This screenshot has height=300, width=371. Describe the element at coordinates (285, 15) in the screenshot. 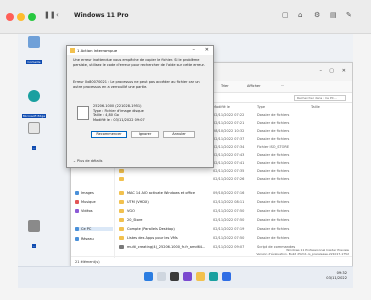

I see `screenshot-icon: ▢` at that location.